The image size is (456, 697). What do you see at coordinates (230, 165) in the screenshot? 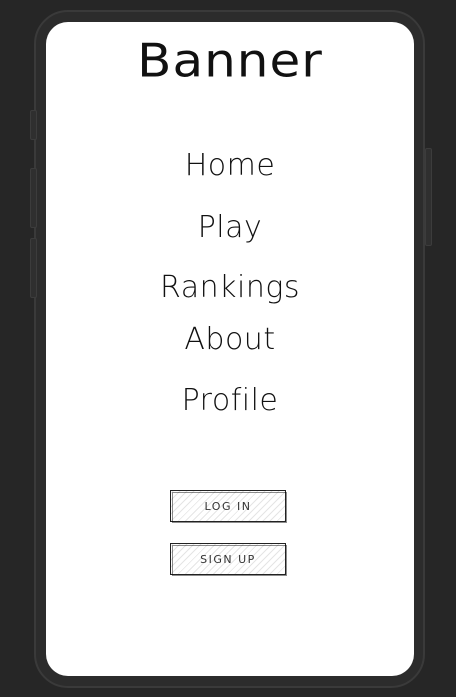
I see `menu-item-home: Home` at bounding box center [230, 165].